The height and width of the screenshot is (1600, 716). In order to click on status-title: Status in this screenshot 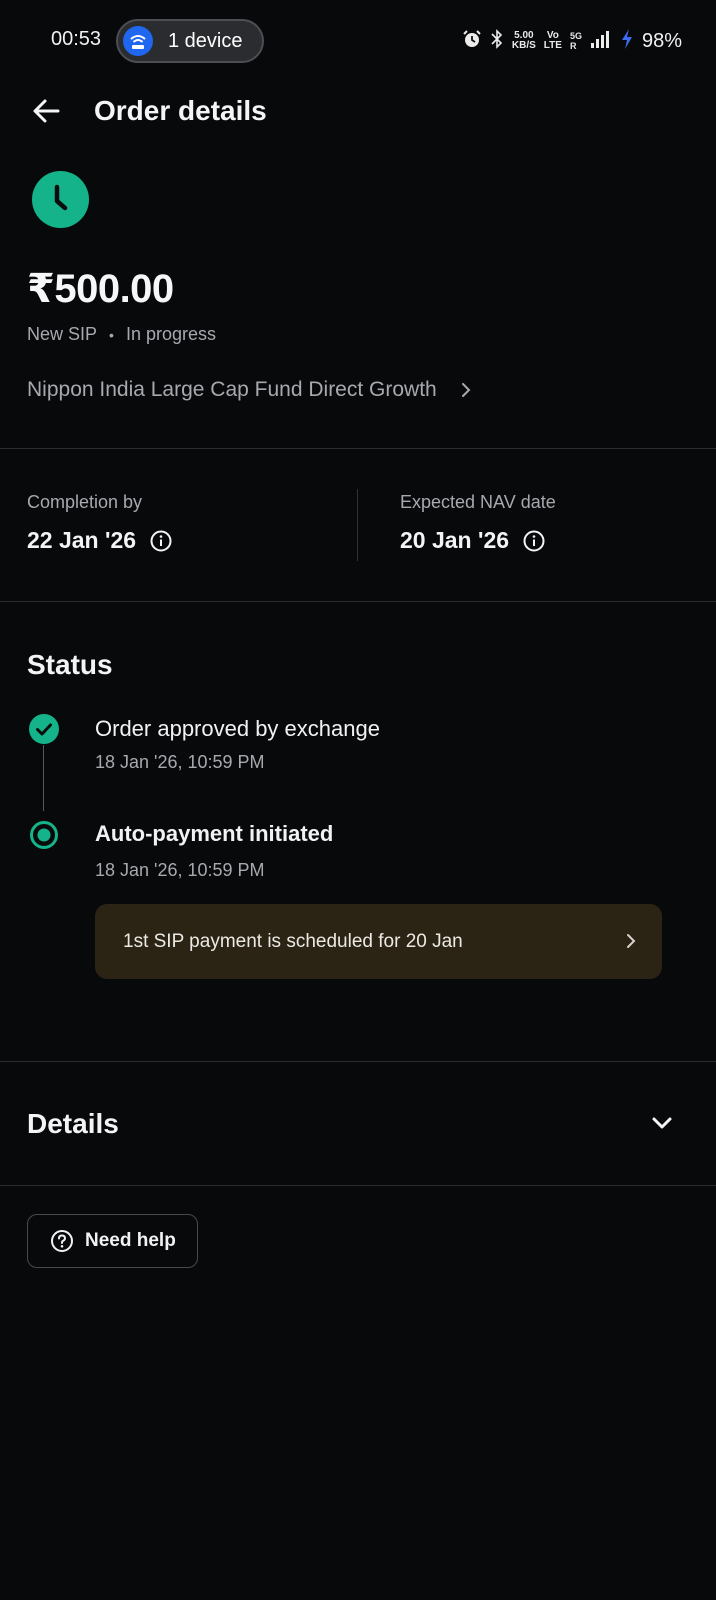, I will do `click(70, 664)`.